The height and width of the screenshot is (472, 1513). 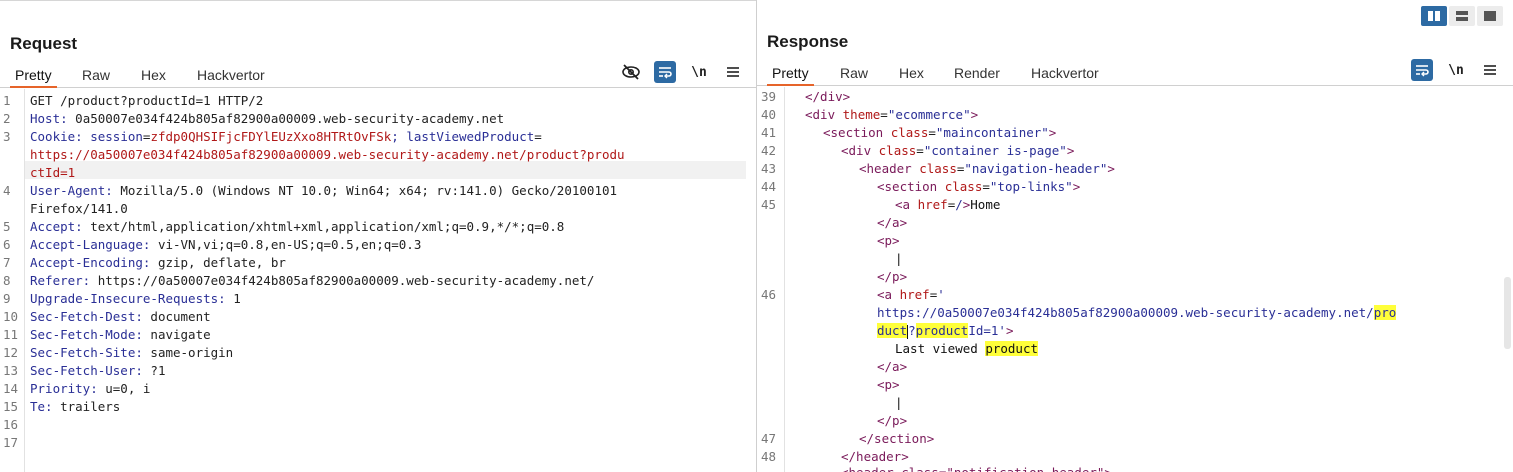 What do you see at coordinates (11, 370) in the screenshot?
I see `line-number: 13` at bounding box center [11, 370].